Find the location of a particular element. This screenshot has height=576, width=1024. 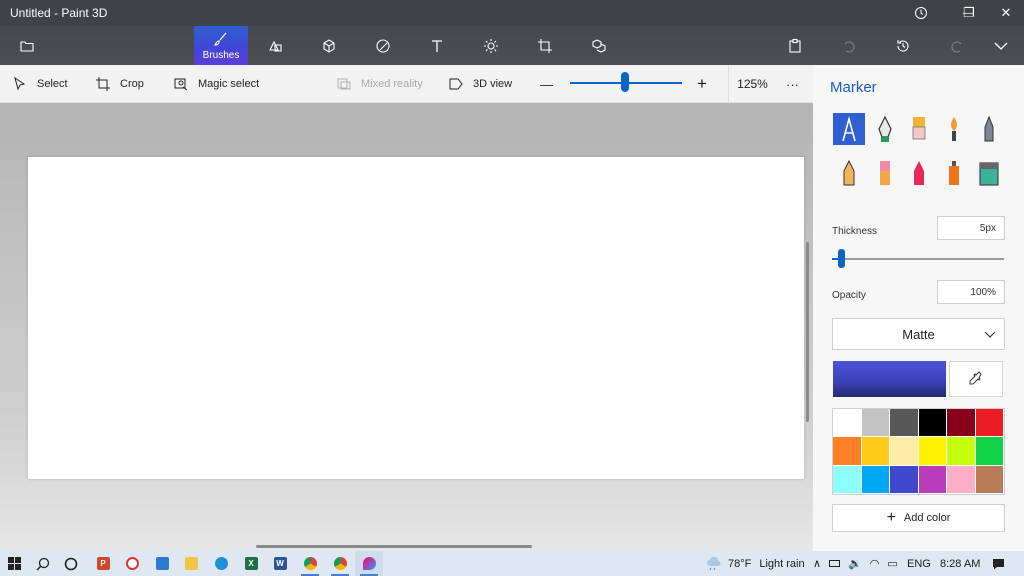

paste-button is located at coordinates (795, 45).